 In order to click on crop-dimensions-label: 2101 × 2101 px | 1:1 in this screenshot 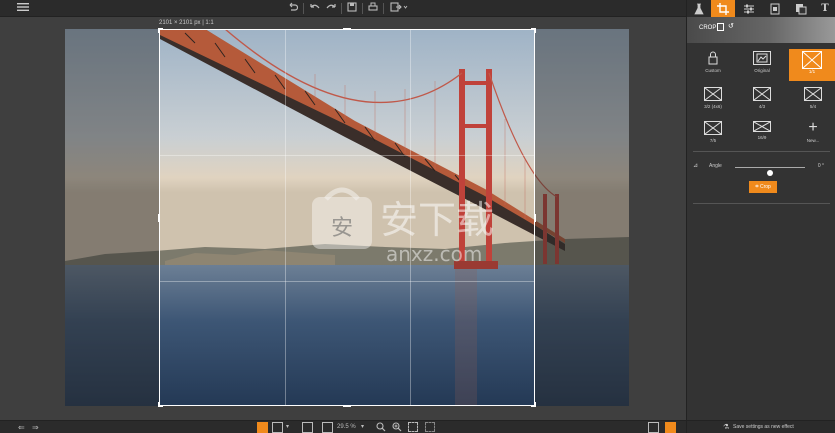, I will do `click(186, 23)`.